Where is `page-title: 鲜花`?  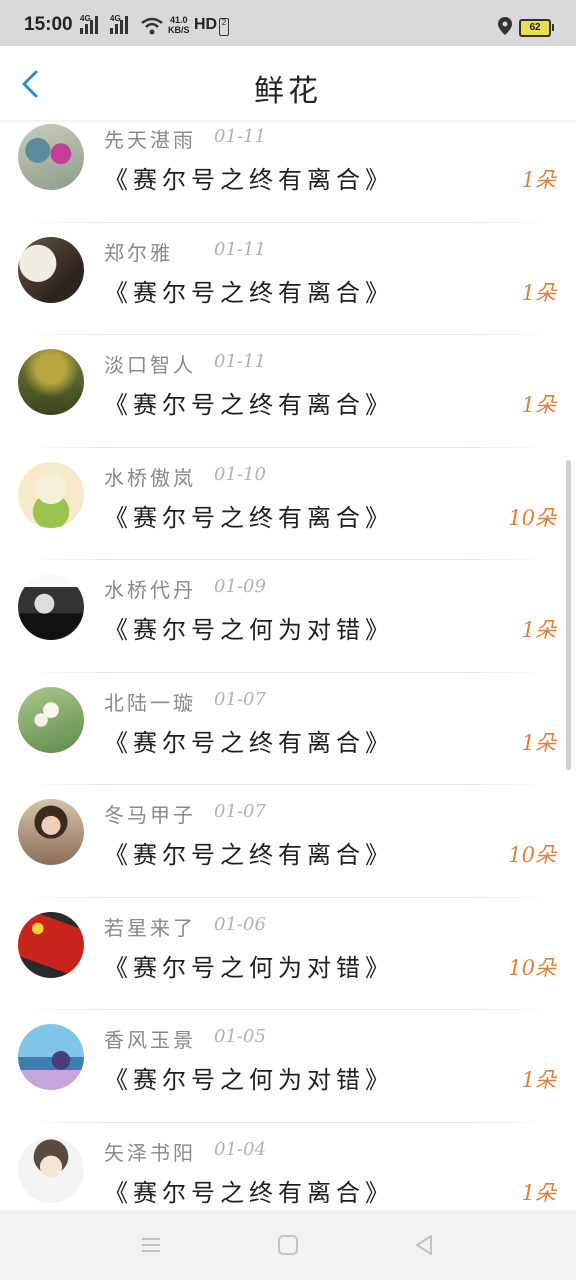
page-title: 鲜花 is located at coordinates (288, 91).